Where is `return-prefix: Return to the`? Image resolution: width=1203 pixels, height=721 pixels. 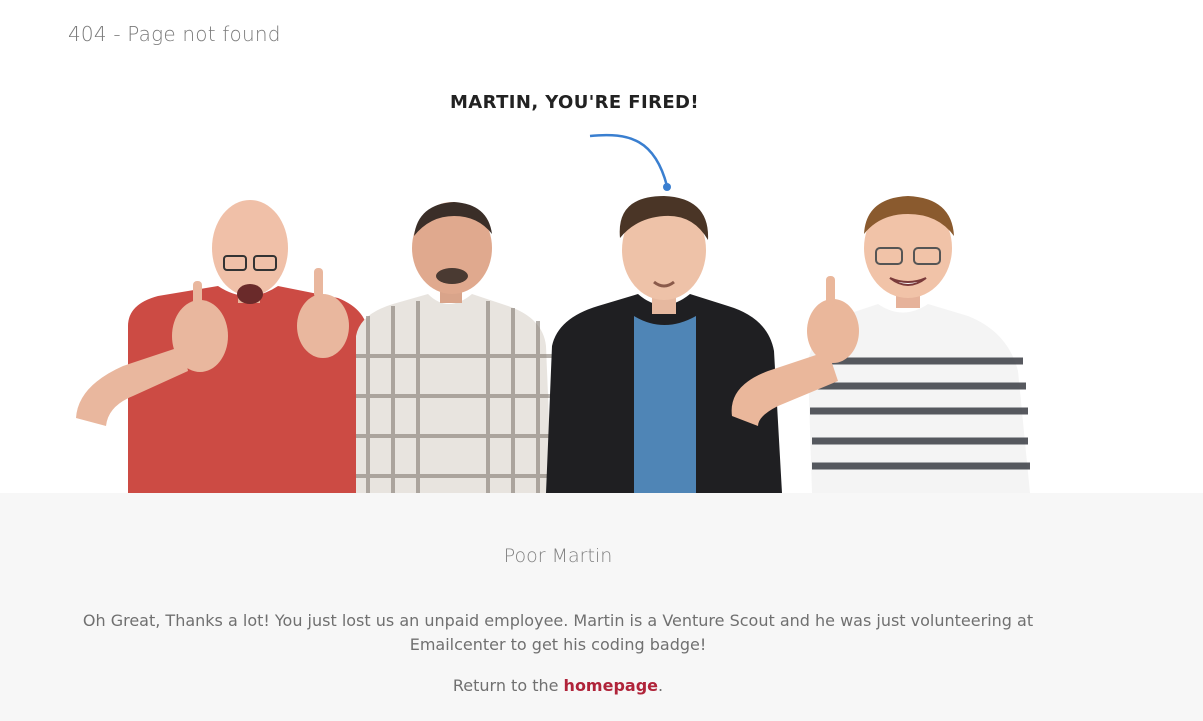
return-prefix: Return to the is located at coordinates (508, 685).